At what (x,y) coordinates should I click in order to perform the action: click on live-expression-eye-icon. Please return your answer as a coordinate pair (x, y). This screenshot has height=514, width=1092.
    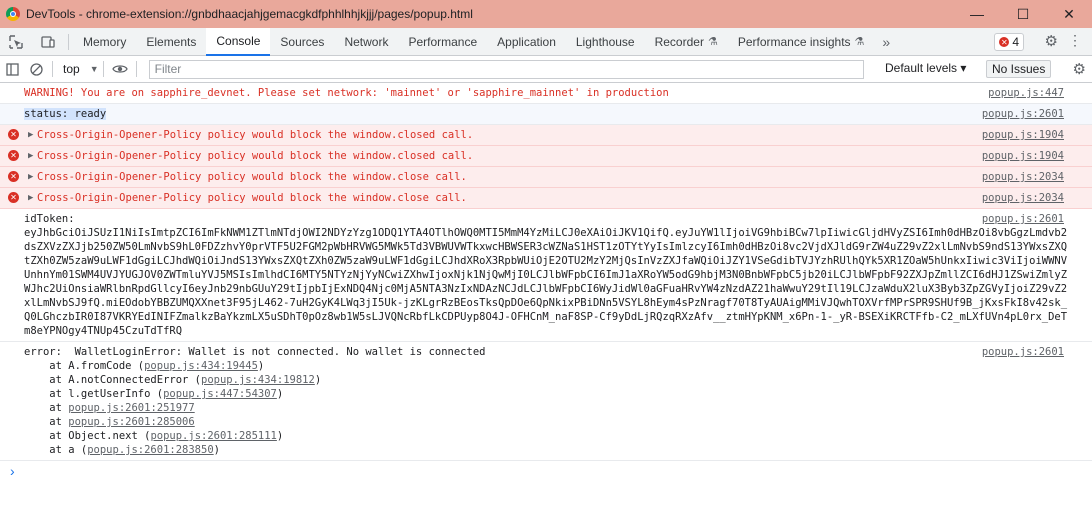
    Looking at the image, I should click on (120, 69).